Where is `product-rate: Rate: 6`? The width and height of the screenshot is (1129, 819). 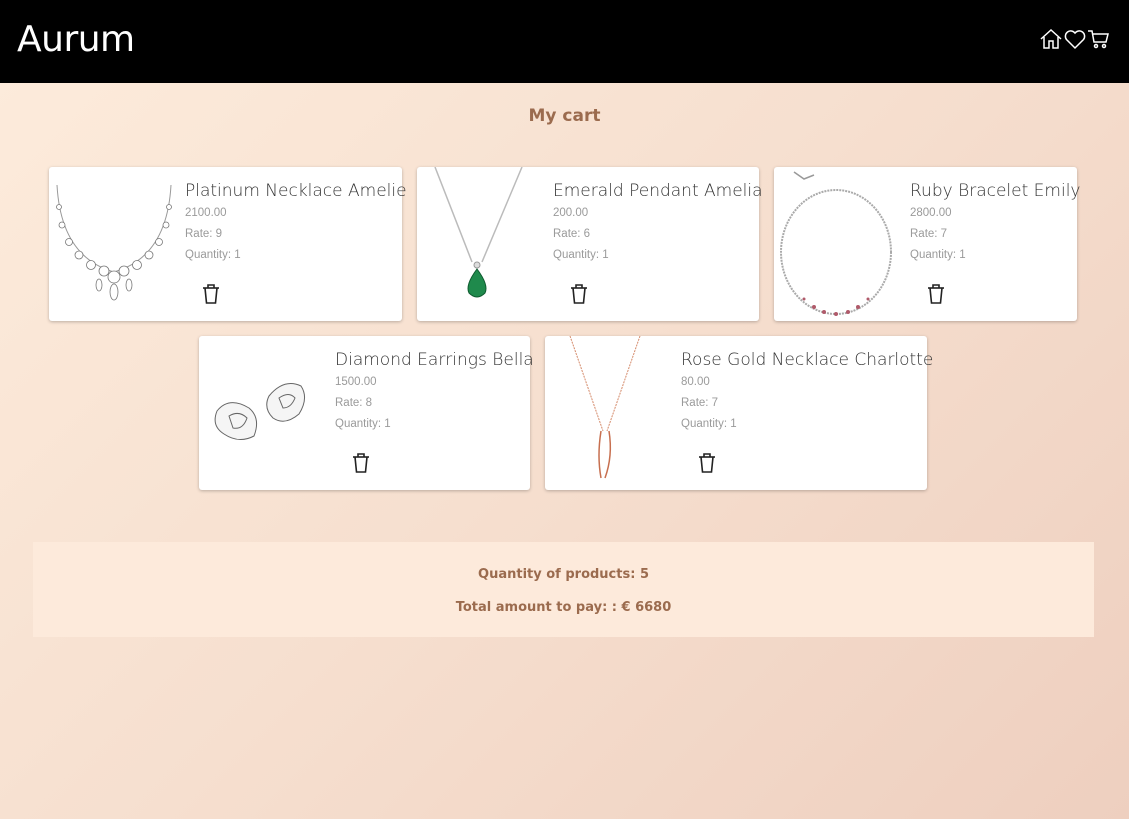
product-rate: Rate: 6 is located at coordinates (572, 234).